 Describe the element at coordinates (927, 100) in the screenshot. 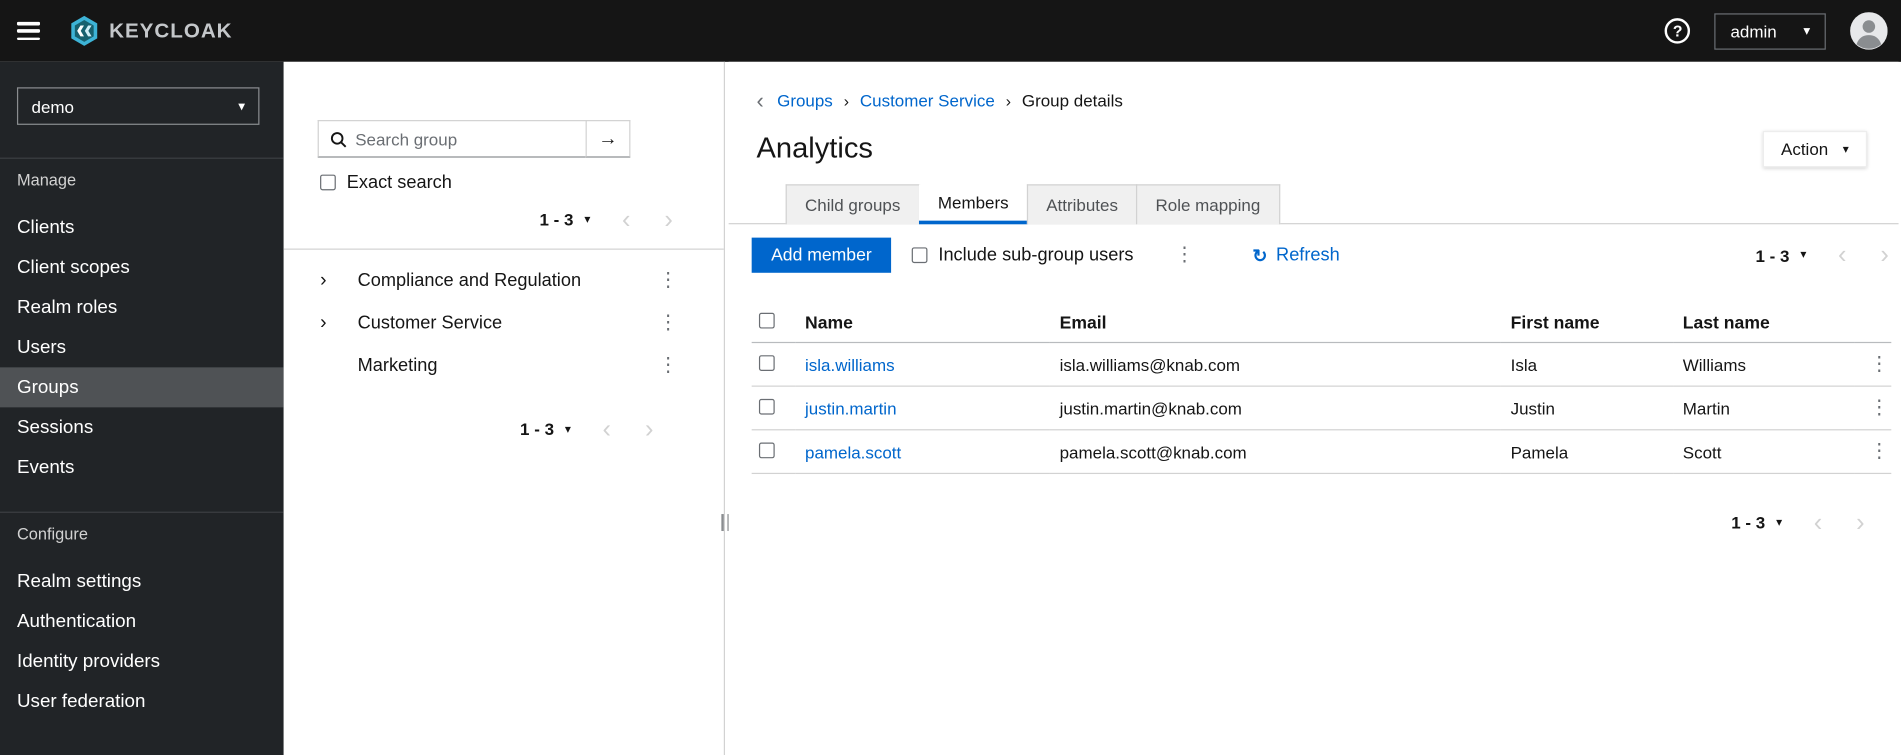

I see `breadcrumb-customer-service-link: Customer Service` at that location.